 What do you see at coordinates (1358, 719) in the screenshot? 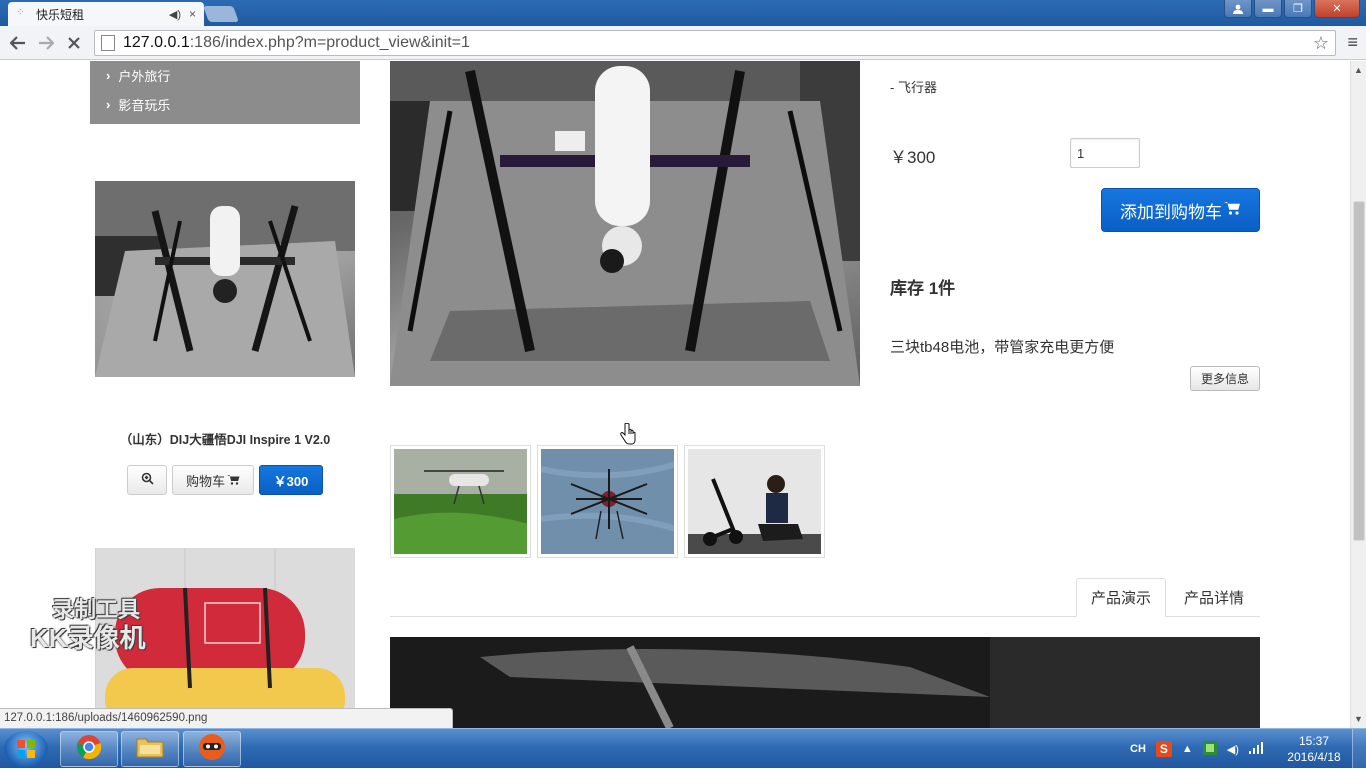
I see `scroll-down-arrow-icon: ▼` at bounding box center [1358, 719].